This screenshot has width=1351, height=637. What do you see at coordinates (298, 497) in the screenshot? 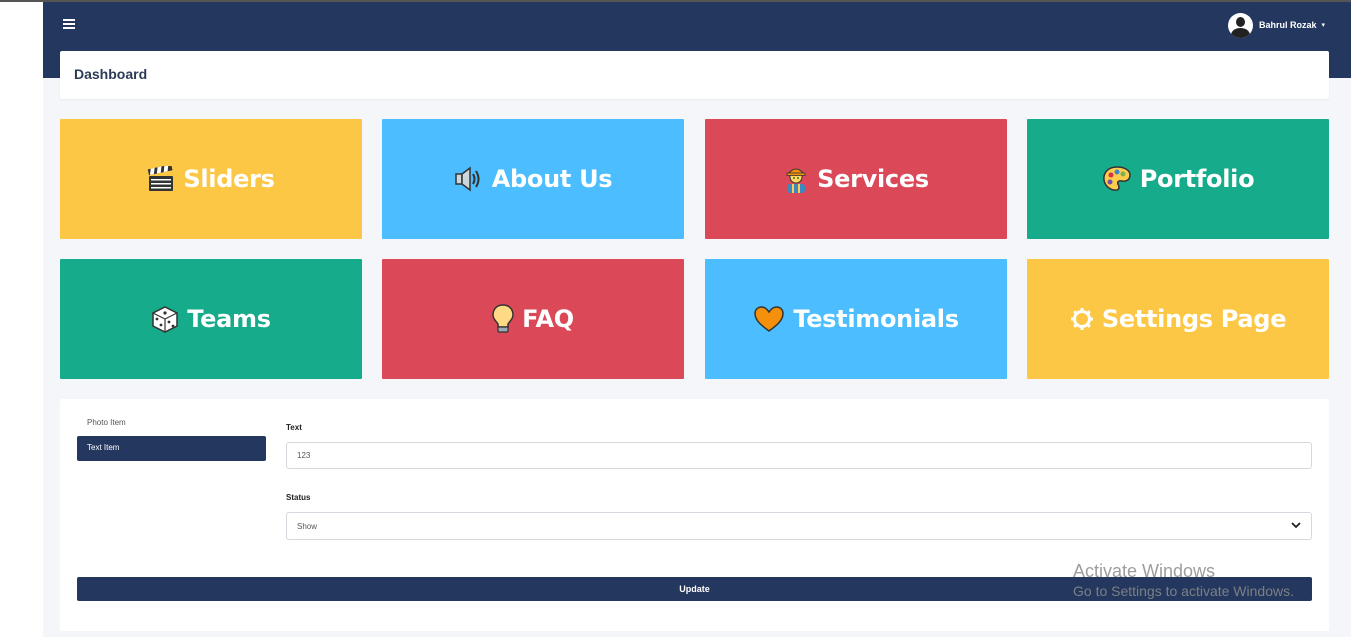
I see `status-field-label: Status` at bounding box center [298, 497].